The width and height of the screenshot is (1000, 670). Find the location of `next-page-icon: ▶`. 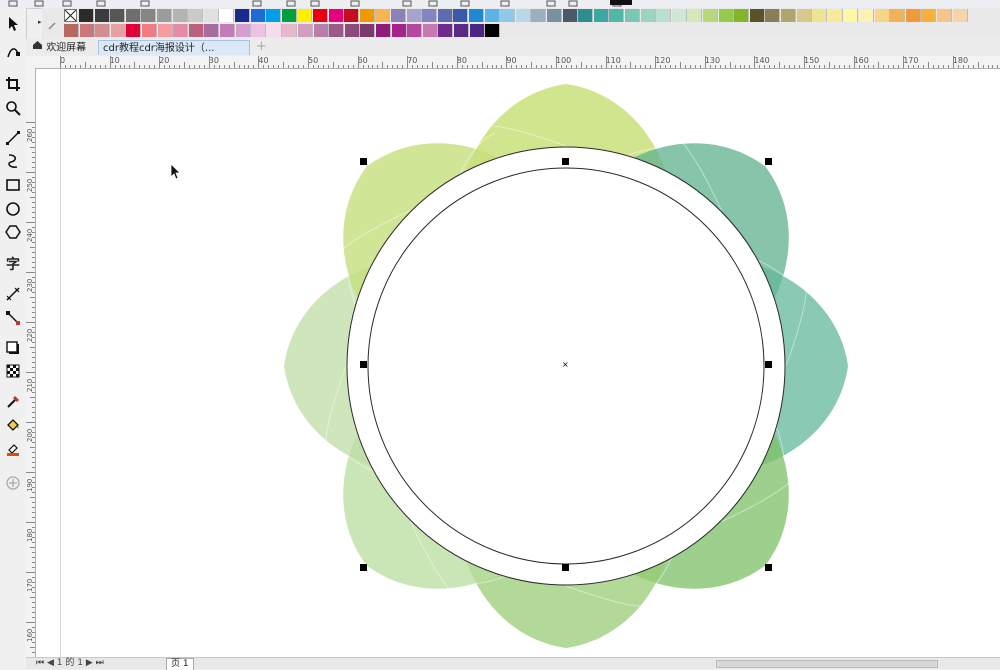

next-page-icon: ▶ is located at coordinates (89, 663).